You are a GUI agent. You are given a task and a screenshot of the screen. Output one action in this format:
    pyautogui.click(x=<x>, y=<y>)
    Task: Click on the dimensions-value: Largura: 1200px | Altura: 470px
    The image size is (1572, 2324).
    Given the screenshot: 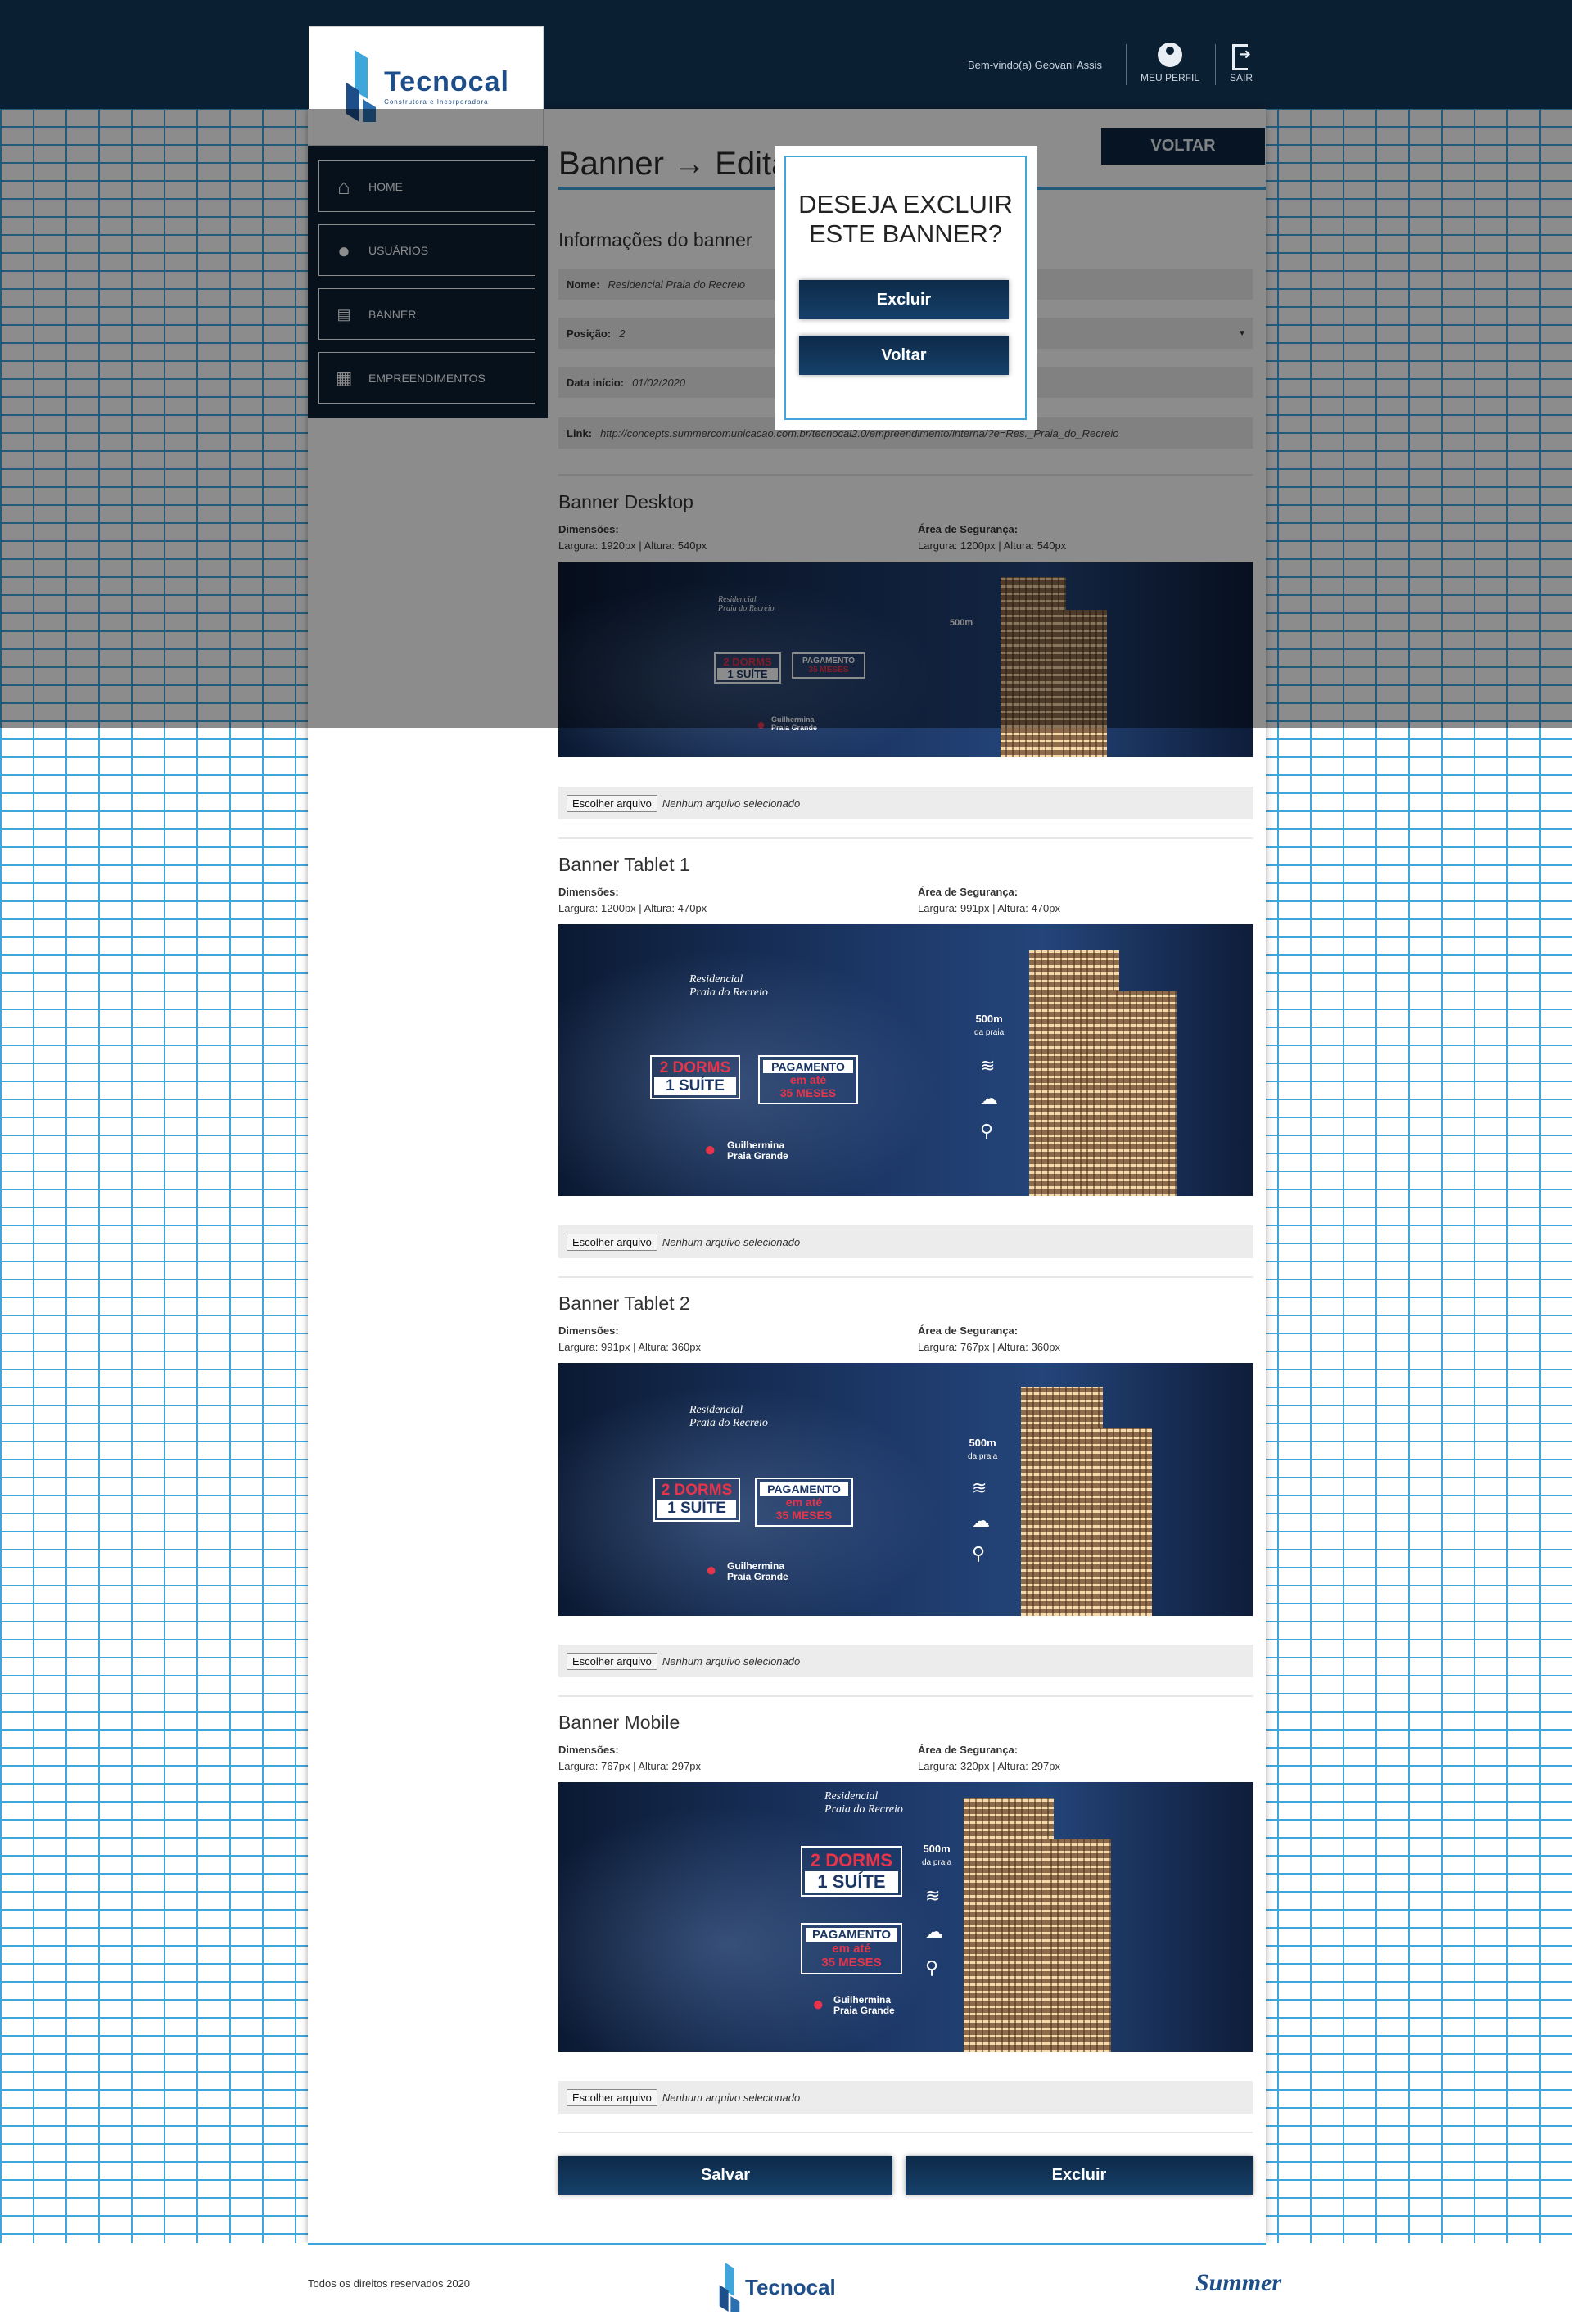 What is the action you would take?
    pyautogui.click(x=632, y=908)
    